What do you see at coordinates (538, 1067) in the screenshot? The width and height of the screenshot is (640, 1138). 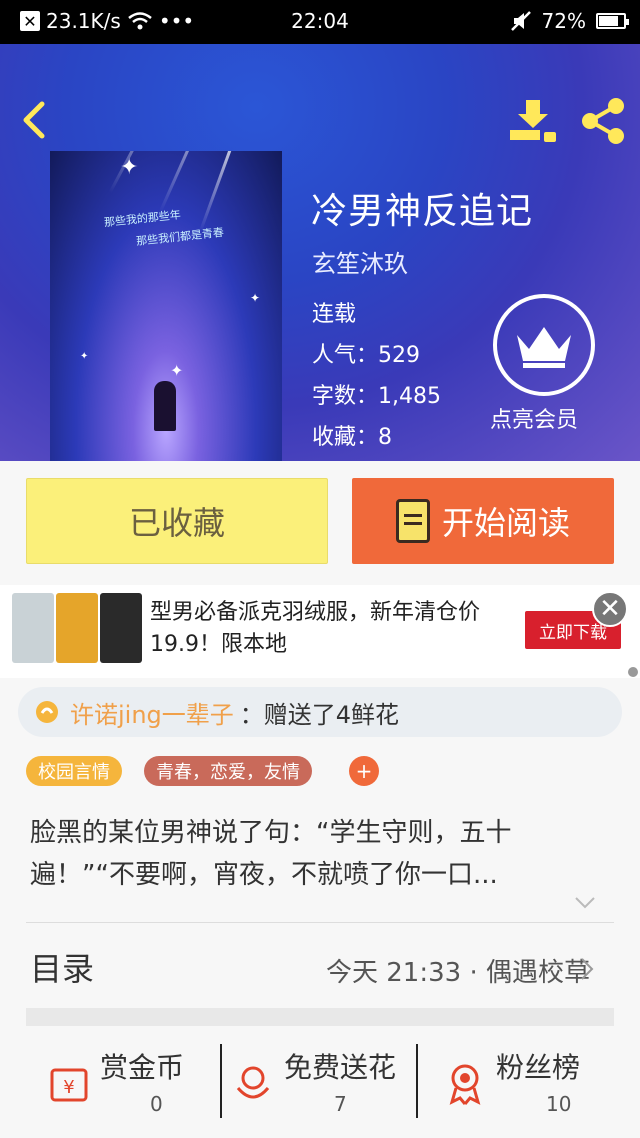 I see `fan-ranking-label: 粉丝榜` at bounding box center [538, 1067].